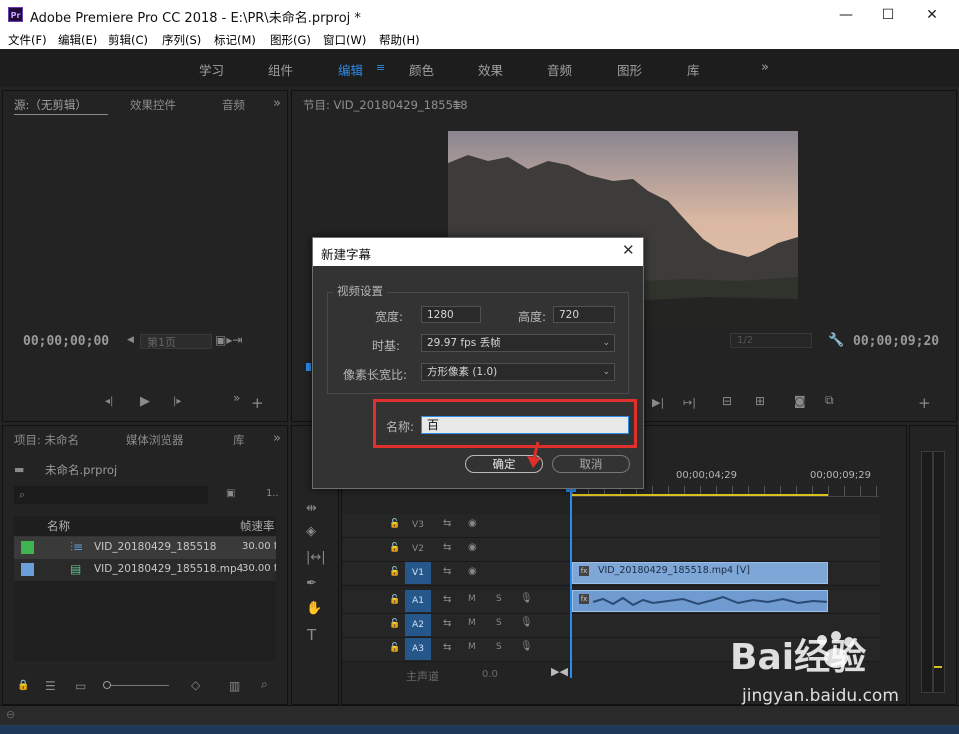  What do you see at coordinates (584, 314) in the screenshot?
I see `height-input: 720` at bounding box center [584, 314].